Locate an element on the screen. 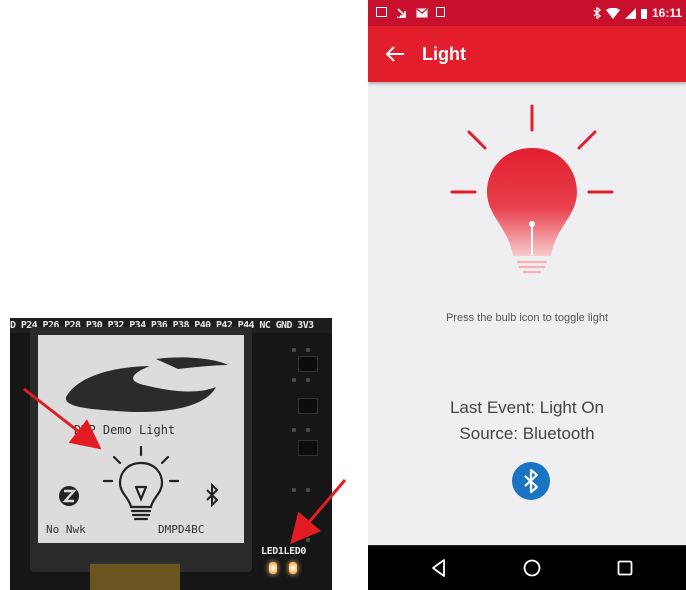 The image size is (686, 590). notification-icons is located at coordinates (410, 13).